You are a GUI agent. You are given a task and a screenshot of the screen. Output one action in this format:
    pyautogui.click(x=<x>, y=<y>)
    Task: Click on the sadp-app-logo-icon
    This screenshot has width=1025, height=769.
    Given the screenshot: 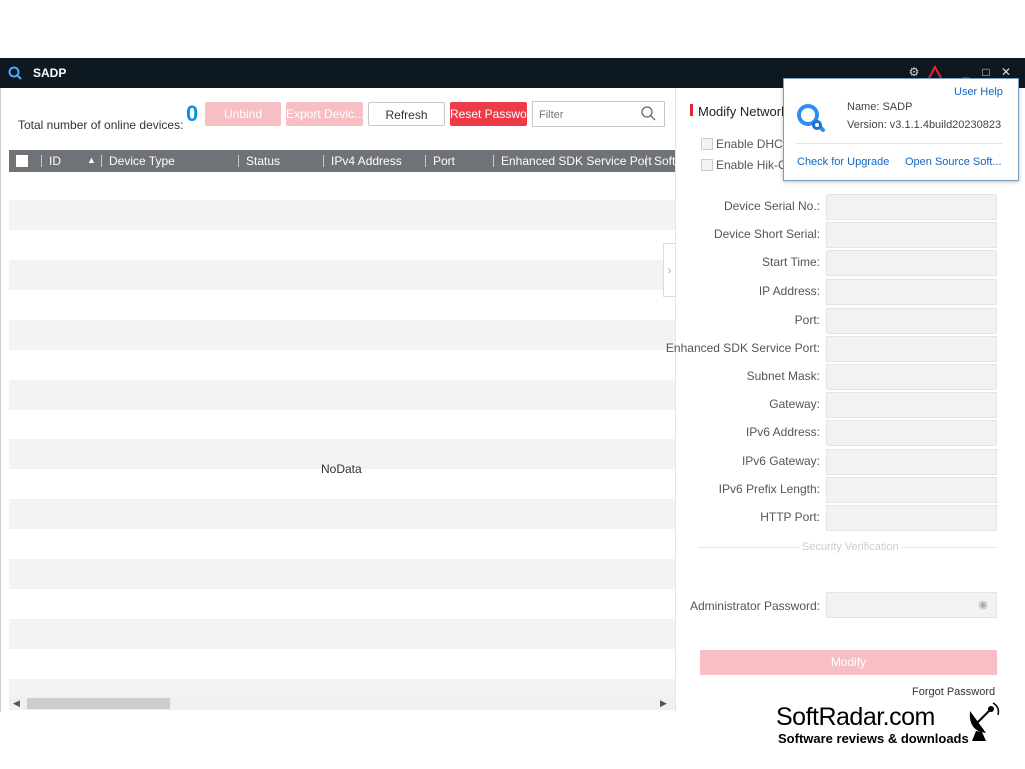 What is the action you would take?
    pyautogui.click(x=811, y=118)
    